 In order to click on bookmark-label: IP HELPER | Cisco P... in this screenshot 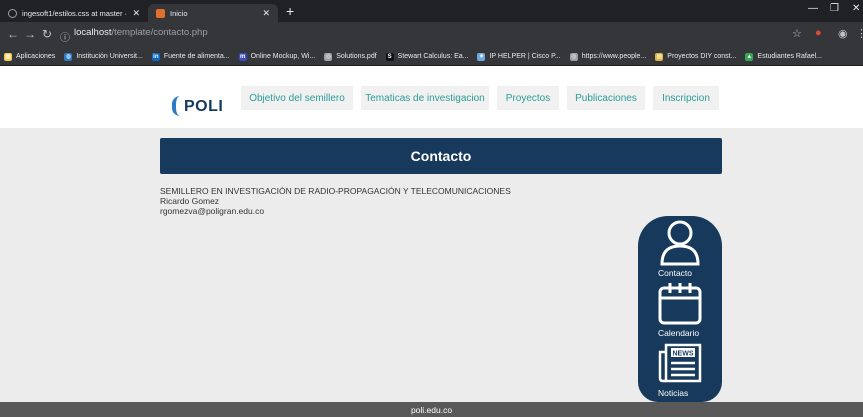, I will do `click(525, 56)`.